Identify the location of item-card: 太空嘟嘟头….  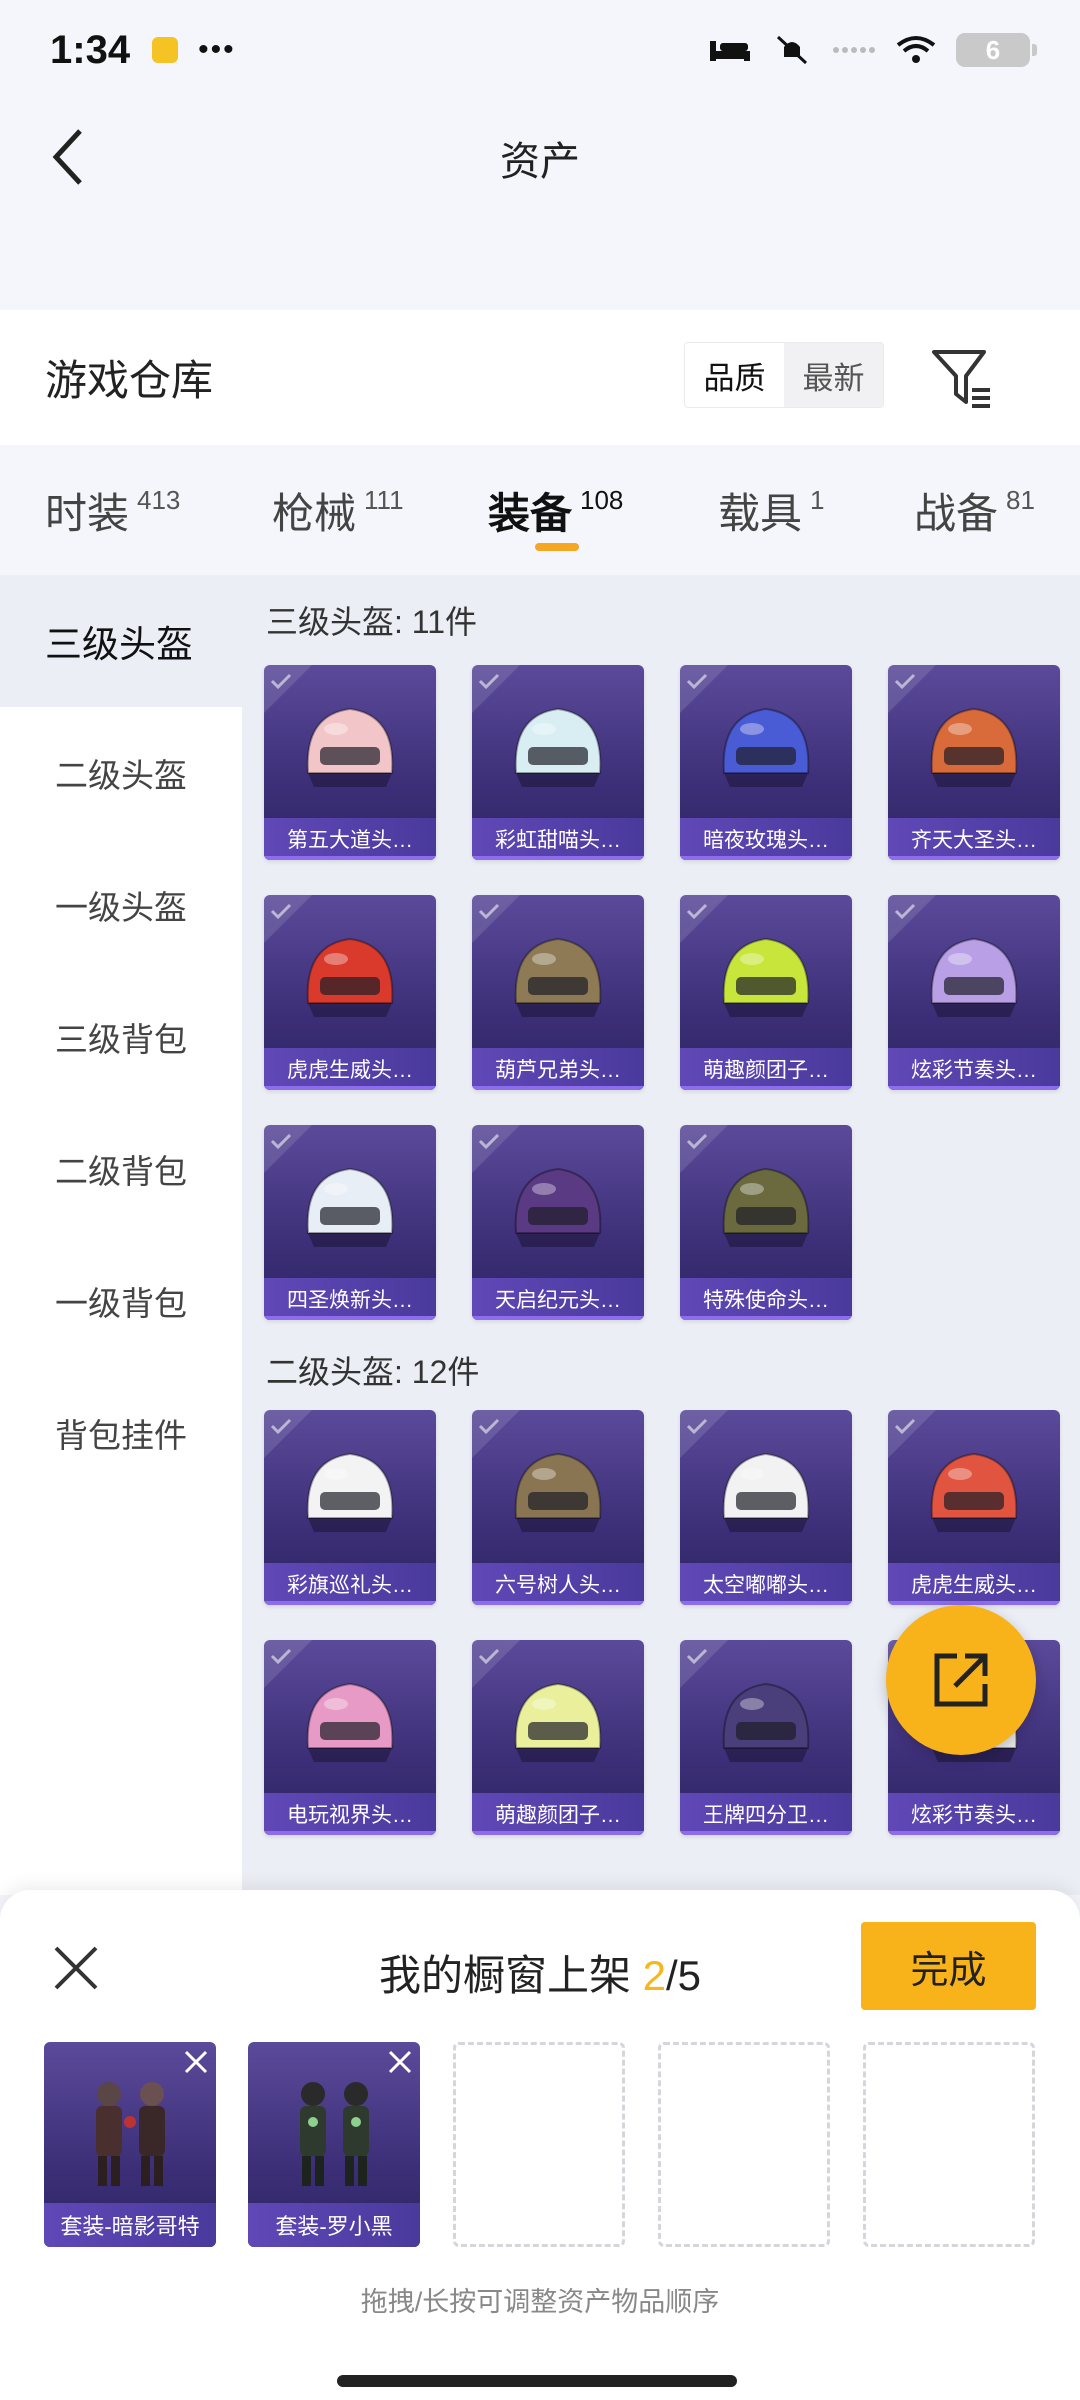
(766, 1507).